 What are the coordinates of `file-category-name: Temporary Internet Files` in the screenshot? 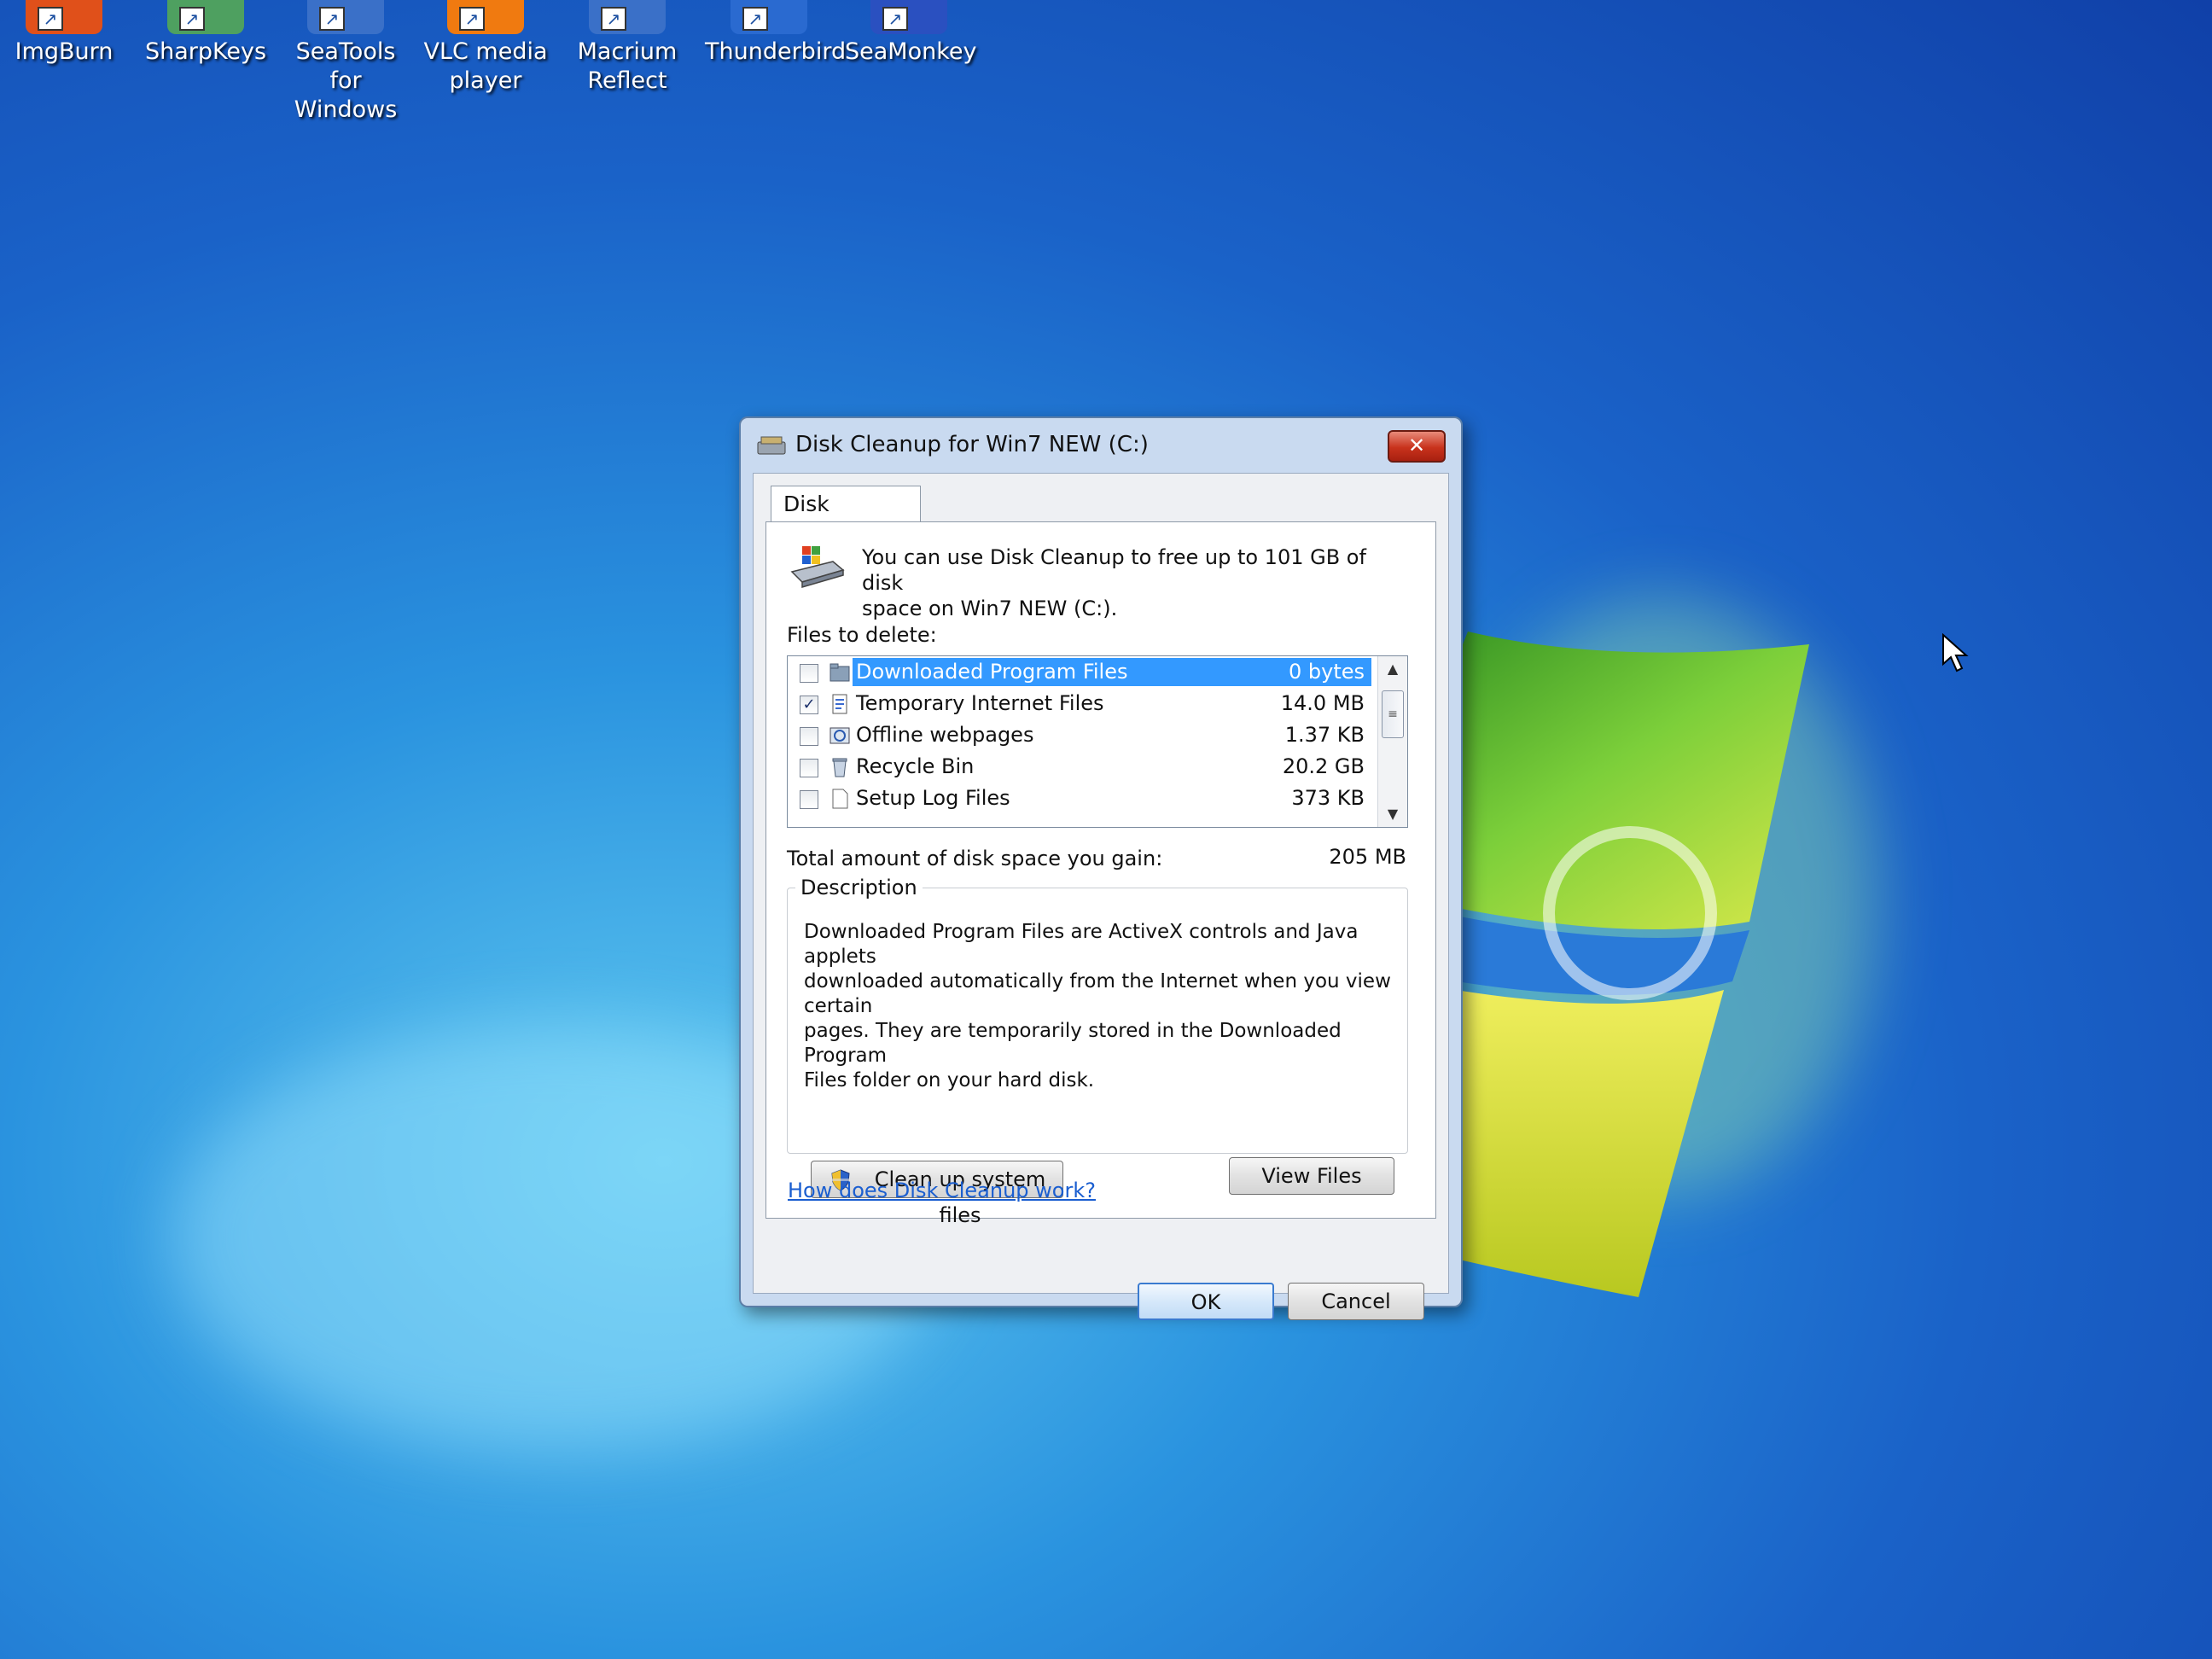 It's located at (980, 703).